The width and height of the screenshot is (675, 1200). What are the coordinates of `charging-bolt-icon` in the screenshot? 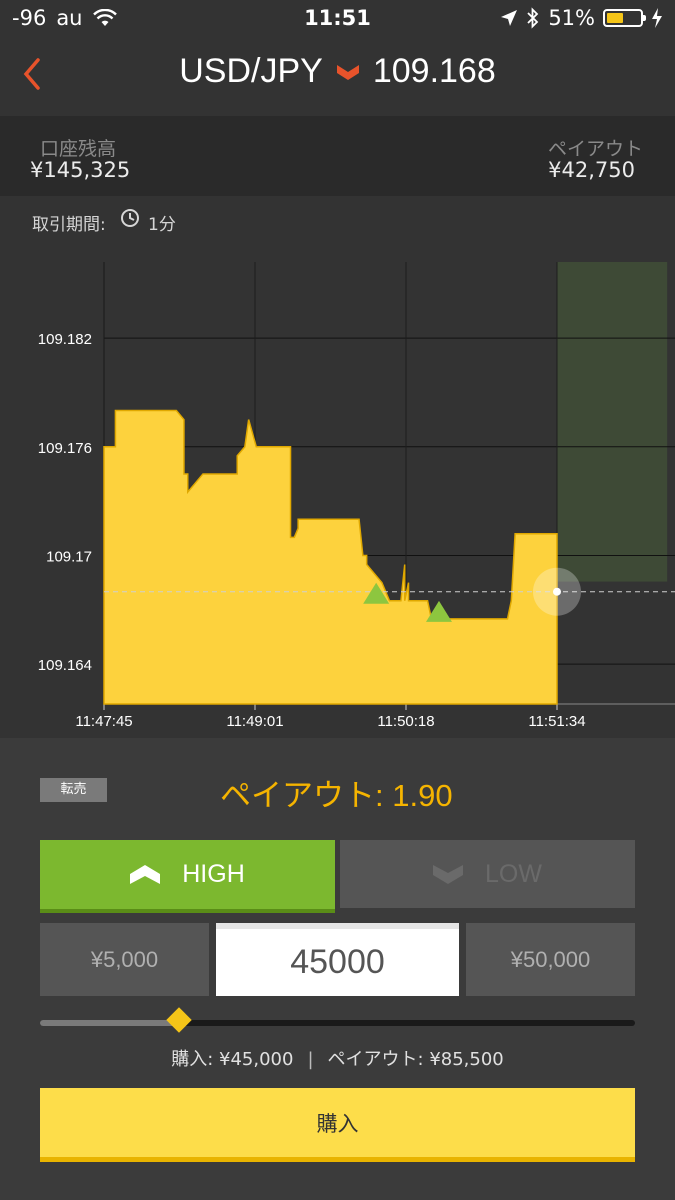 It's located at (657, 18).